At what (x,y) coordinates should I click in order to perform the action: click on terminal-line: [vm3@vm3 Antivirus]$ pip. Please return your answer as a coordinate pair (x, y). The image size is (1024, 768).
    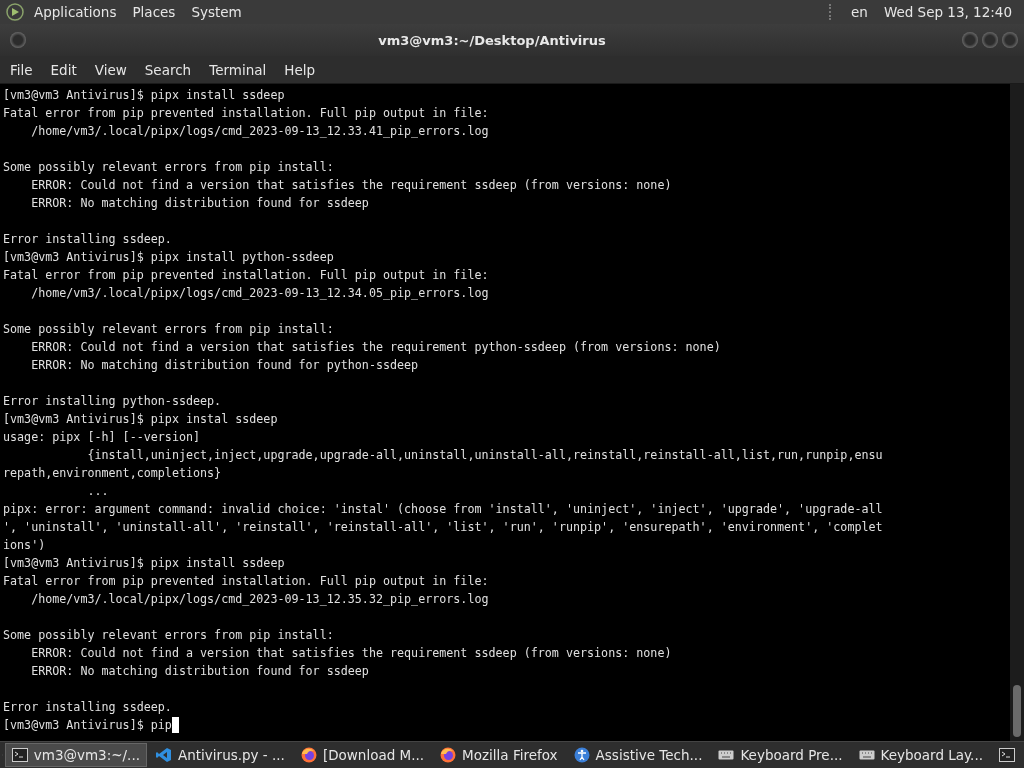
    Looking at the image, I should click on (87, 725).